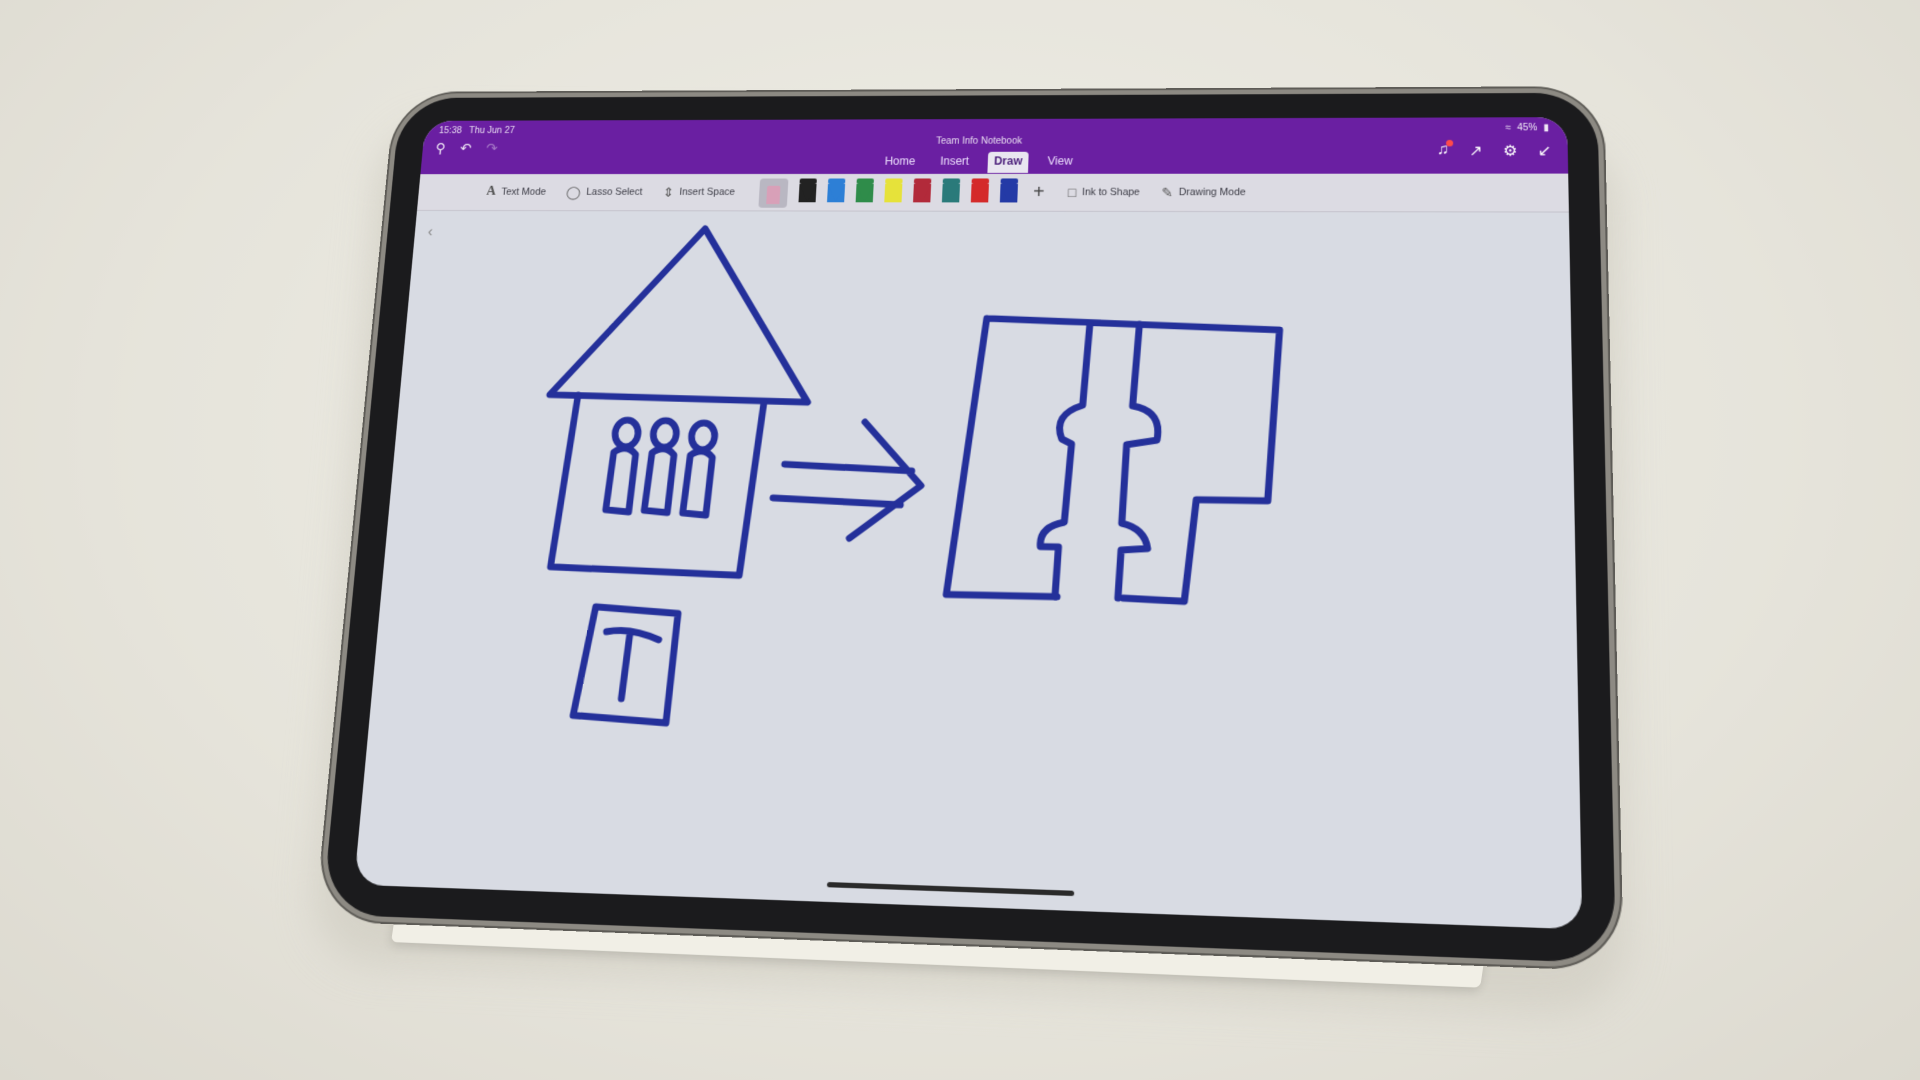  I want to click on blue-pen, so click(836, 193).